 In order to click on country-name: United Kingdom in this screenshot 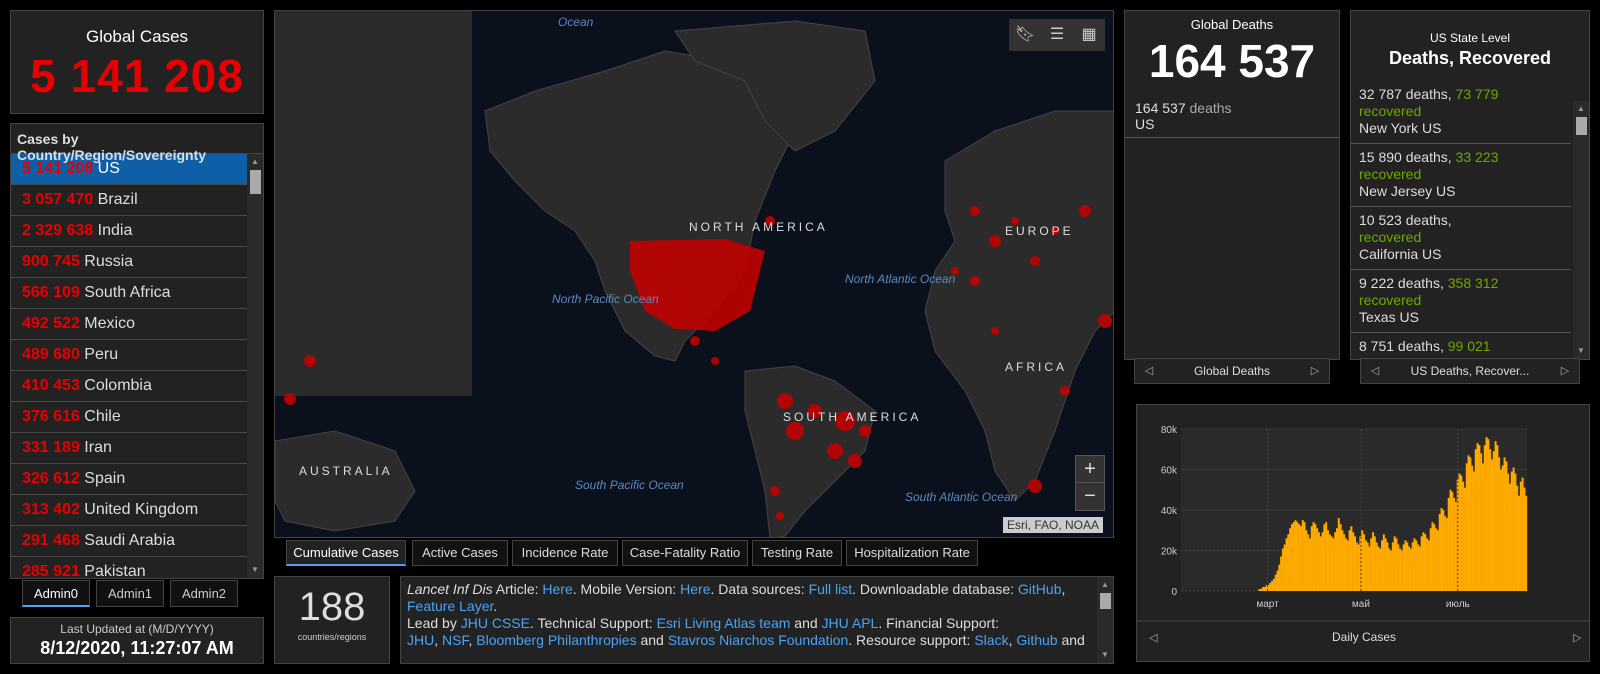, I will do `click(141, 509)`.